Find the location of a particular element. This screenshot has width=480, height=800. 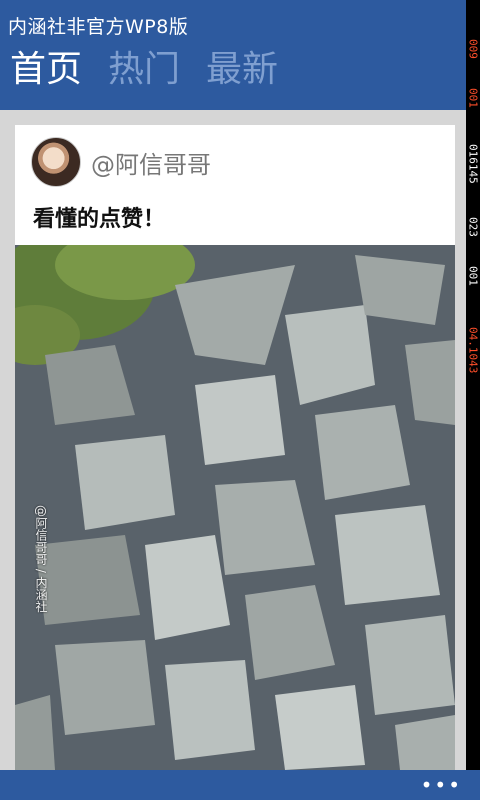

image-watermark: @阿信哥哥 / 内涵社 is located at coordinates (41, 559).